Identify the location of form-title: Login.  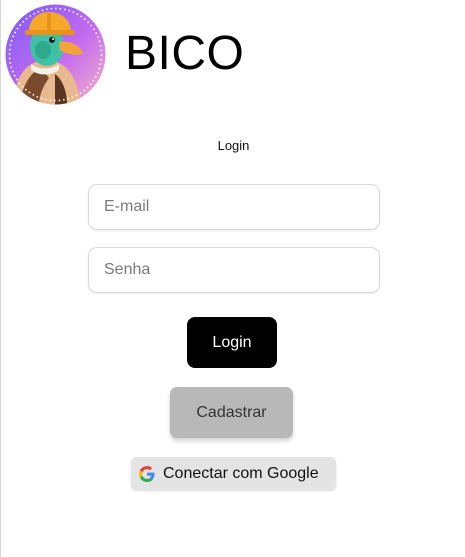
(233, 145).